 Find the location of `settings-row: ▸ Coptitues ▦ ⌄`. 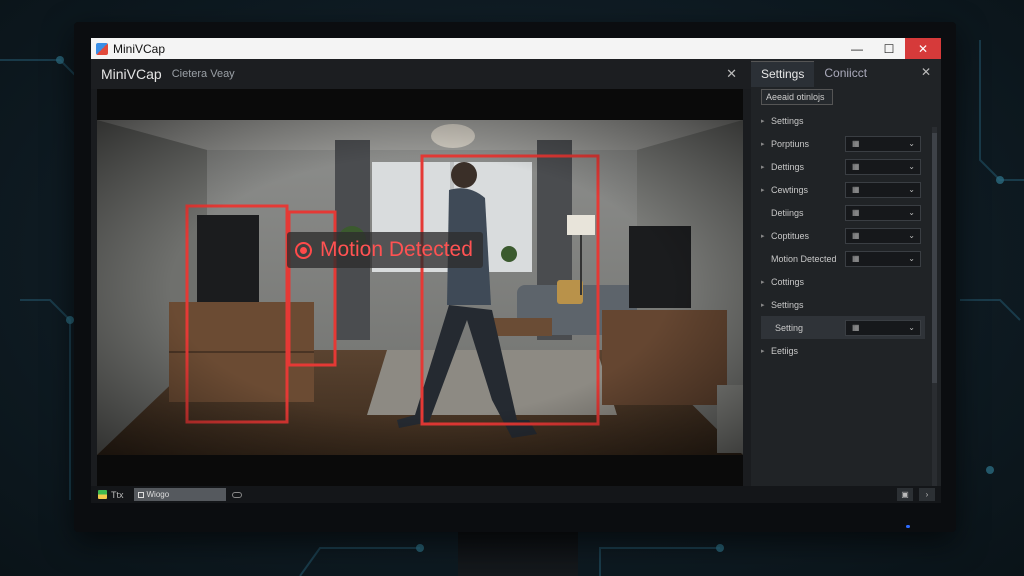

settings-row: ▸ Coptitues ▦ ⌄ is located at coordinates (846, 235).